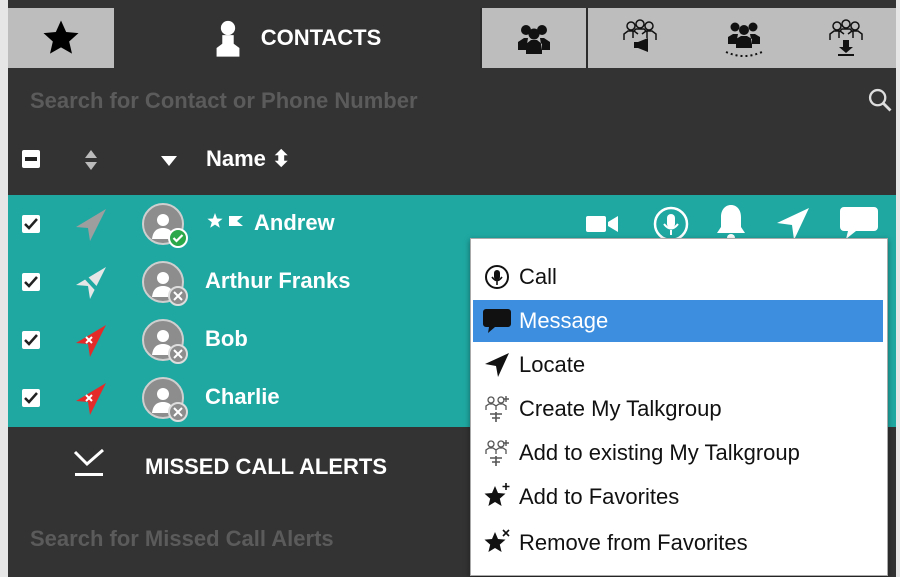  What do you see at coordinates (497, 409) in the screenshot?
I see `create-talkgroup-icon` at bounding box center [497, 409].